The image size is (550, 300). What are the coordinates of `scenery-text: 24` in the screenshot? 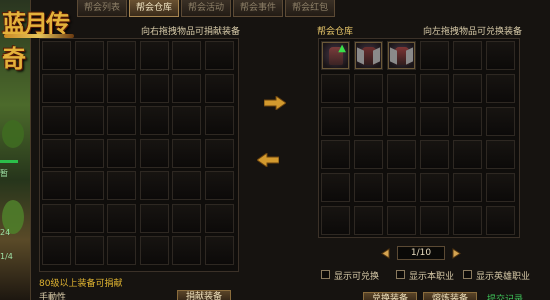 It's located at (5, 232).